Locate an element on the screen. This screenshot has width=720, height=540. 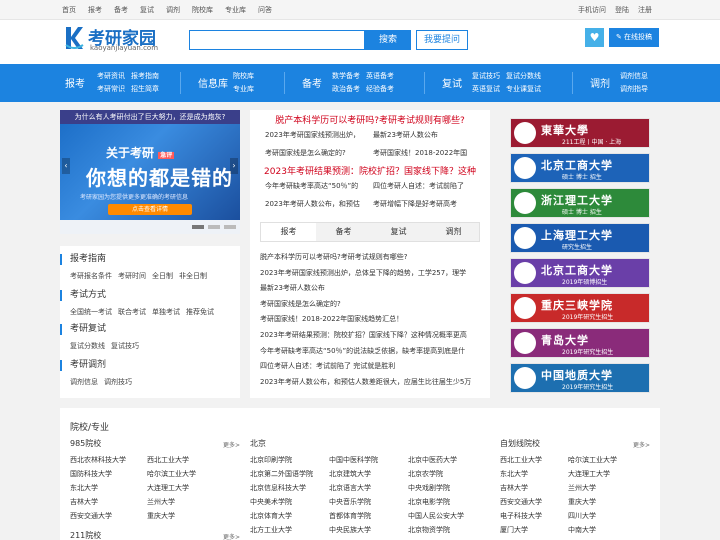
school-link: 北京农学院 is located at coordinates (425, 474).